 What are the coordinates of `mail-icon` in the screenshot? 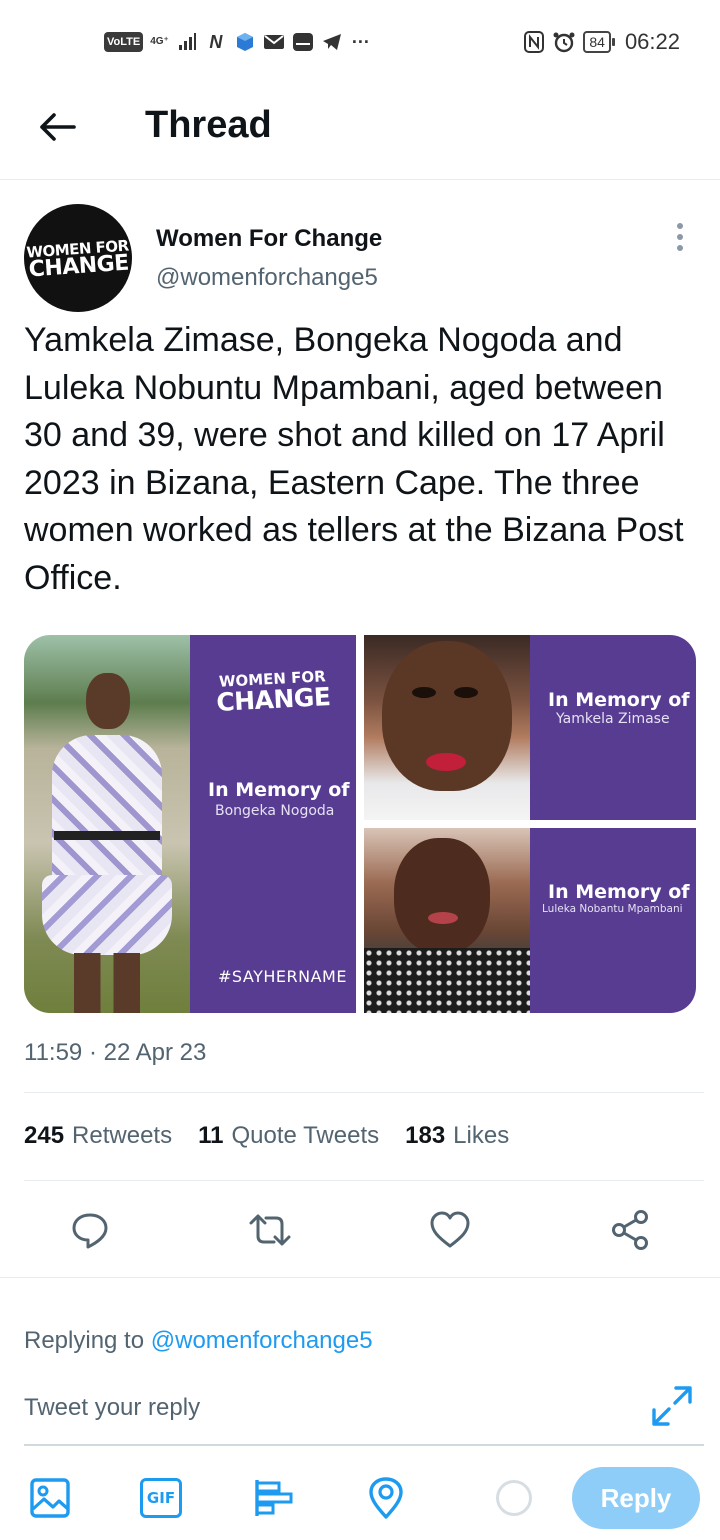 It's located at (274, 42).